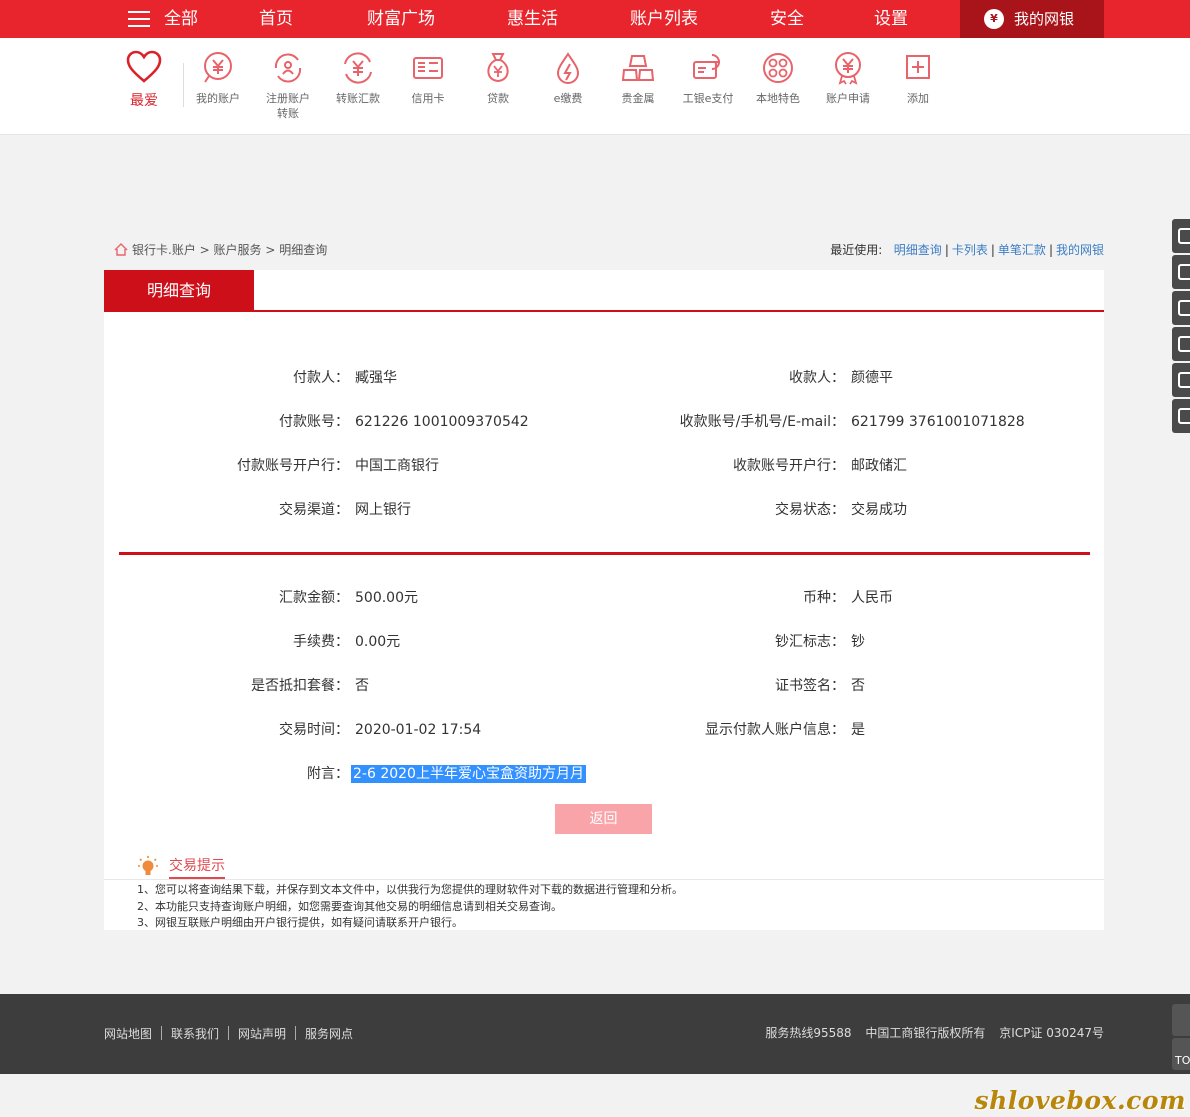 Image resolution: width=1190 pixels, height=1117 pixels. I want to click on field-label: 是否抵扣套餐：, so click(300, 686).